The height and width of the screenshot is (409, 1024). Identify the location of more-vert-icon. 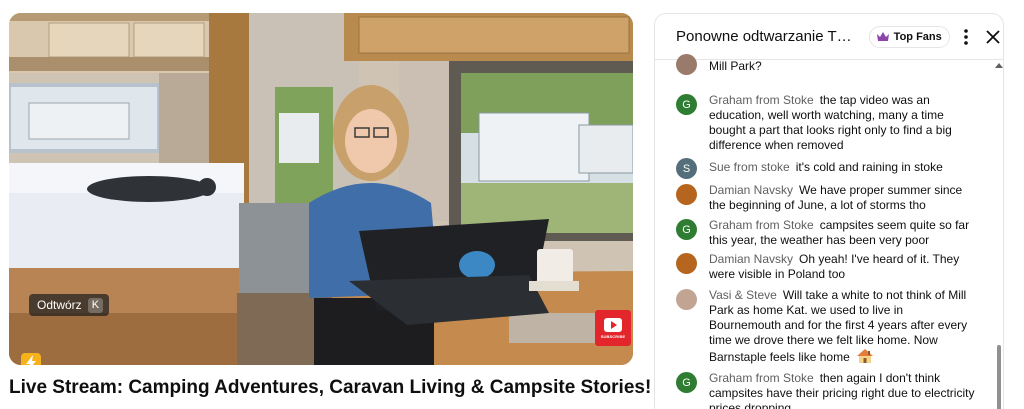
(965, 36).